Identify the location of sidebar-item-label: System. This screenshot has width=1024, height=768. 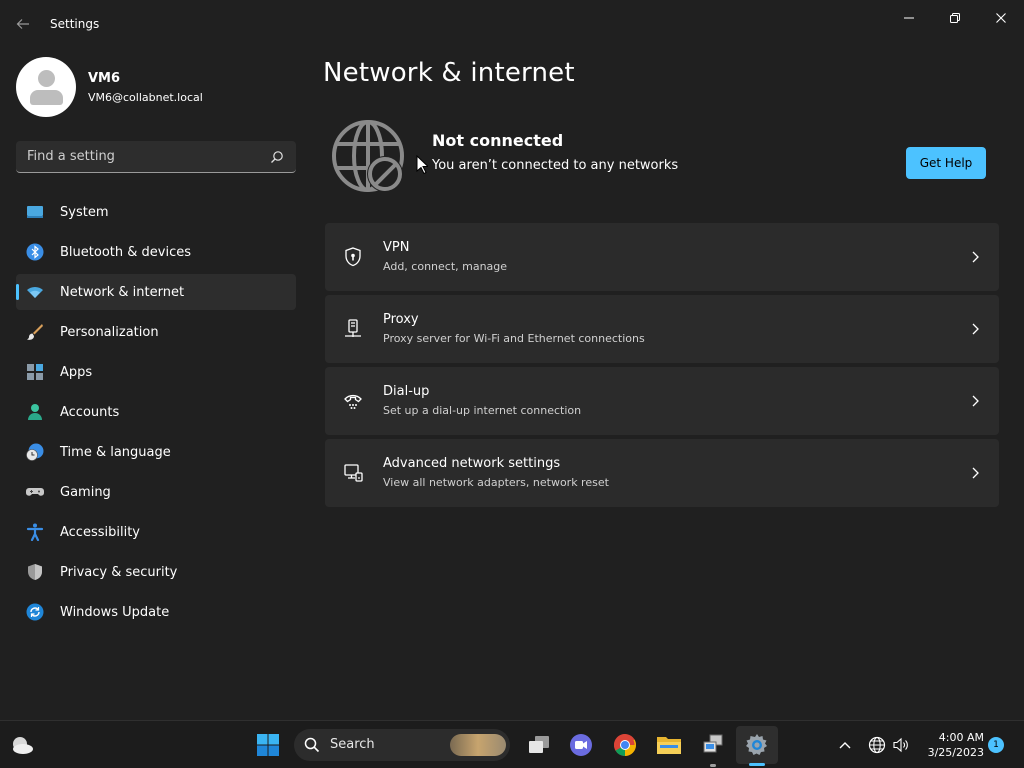
(84, 212).